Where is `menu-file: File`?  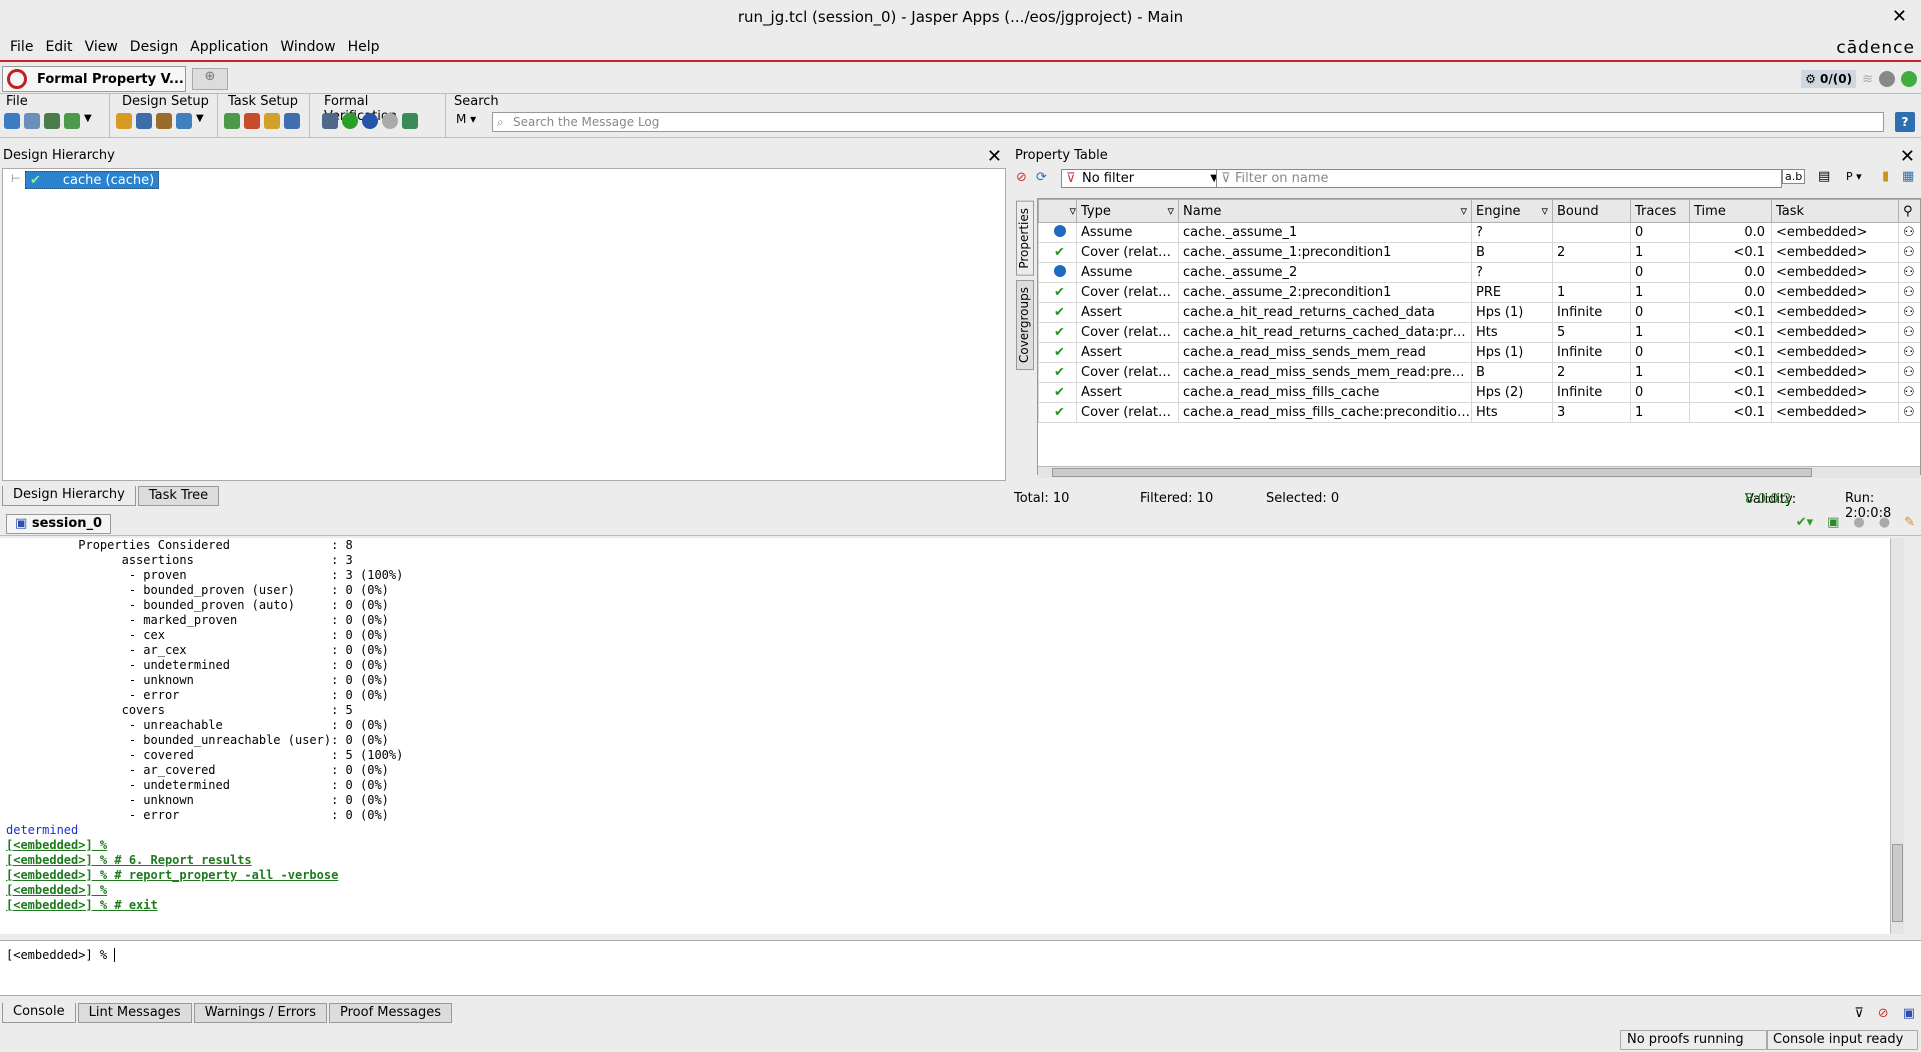 menu-file: File is located at coordinates (21, 47).